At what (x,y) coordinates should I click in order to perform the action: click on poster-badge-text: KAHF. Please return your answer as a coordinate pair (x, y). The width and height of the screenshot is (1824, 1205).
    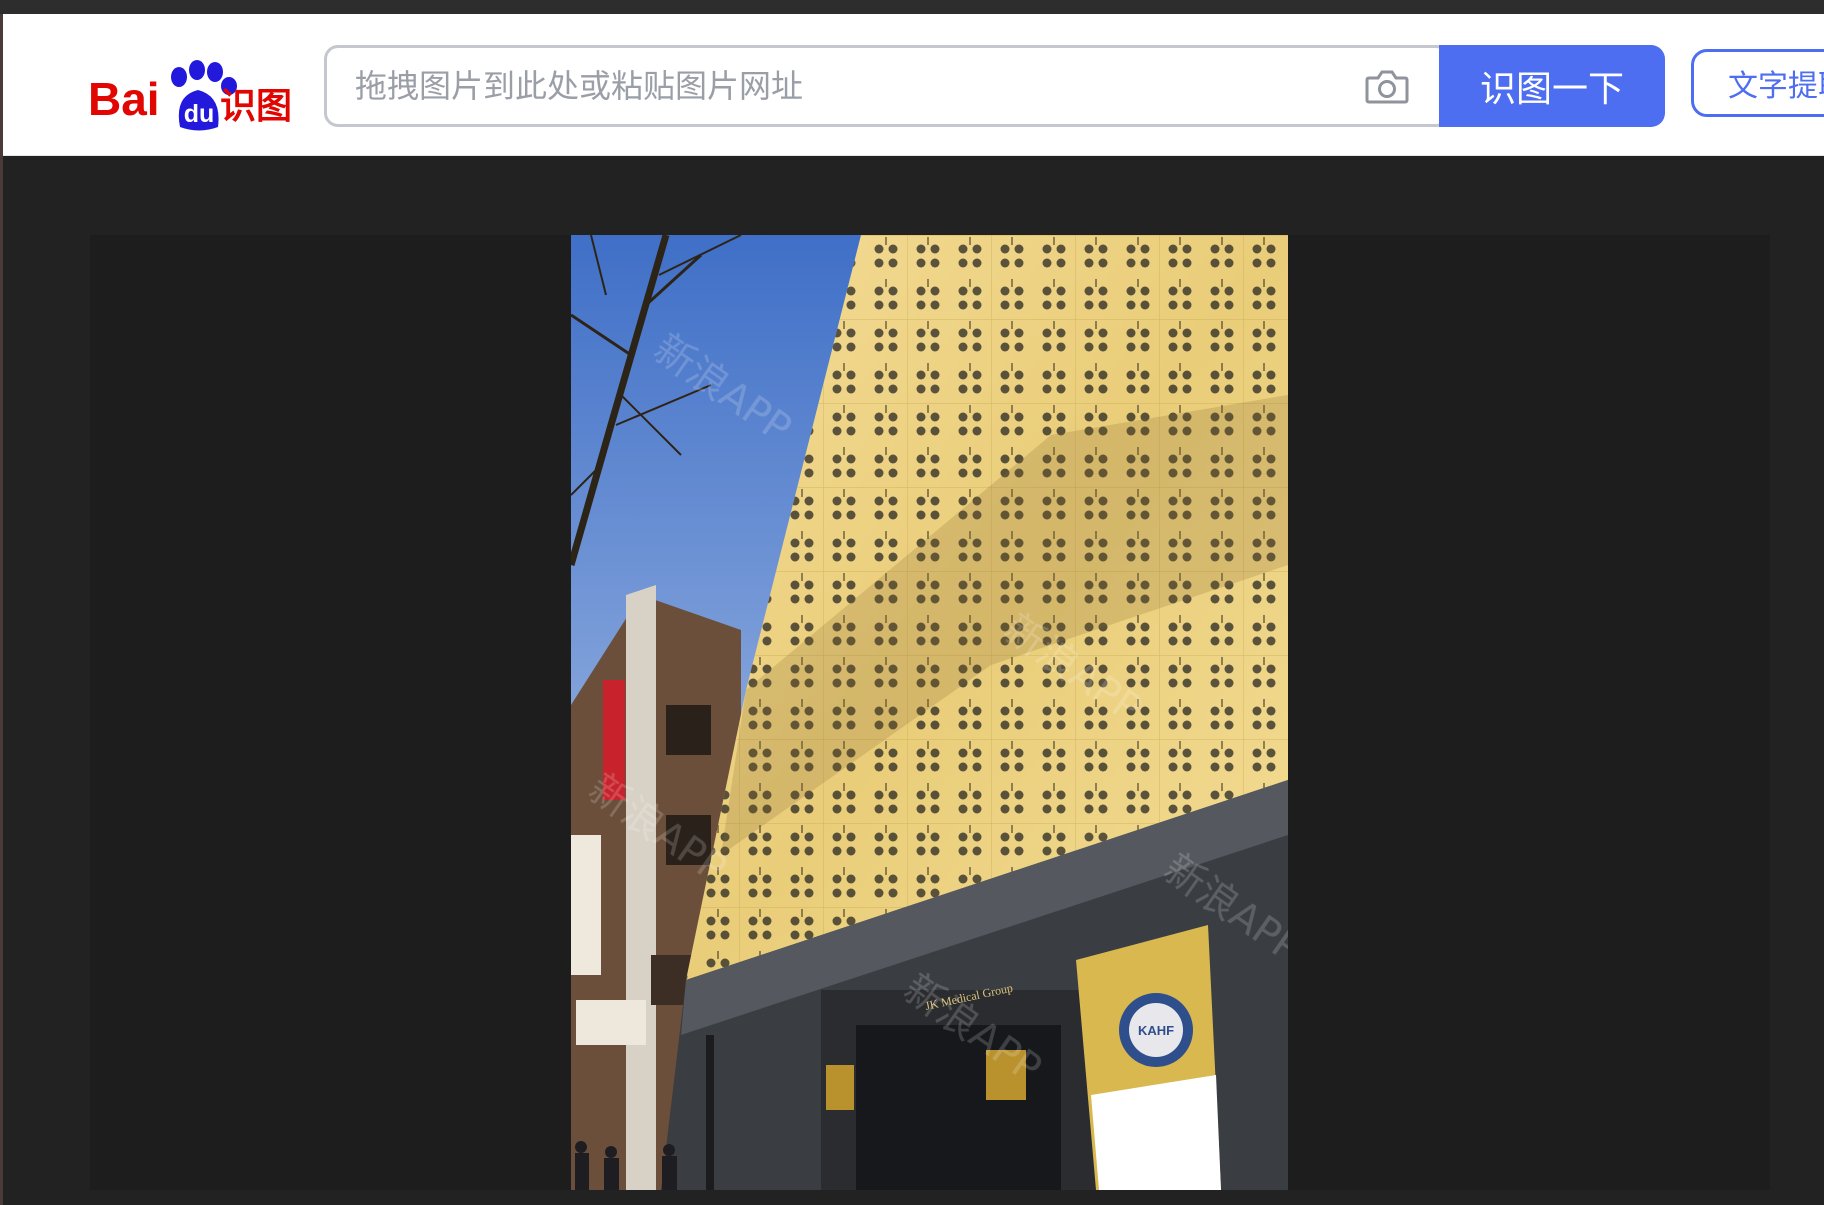
    Looking at the image, I should click on (1156, 1030).